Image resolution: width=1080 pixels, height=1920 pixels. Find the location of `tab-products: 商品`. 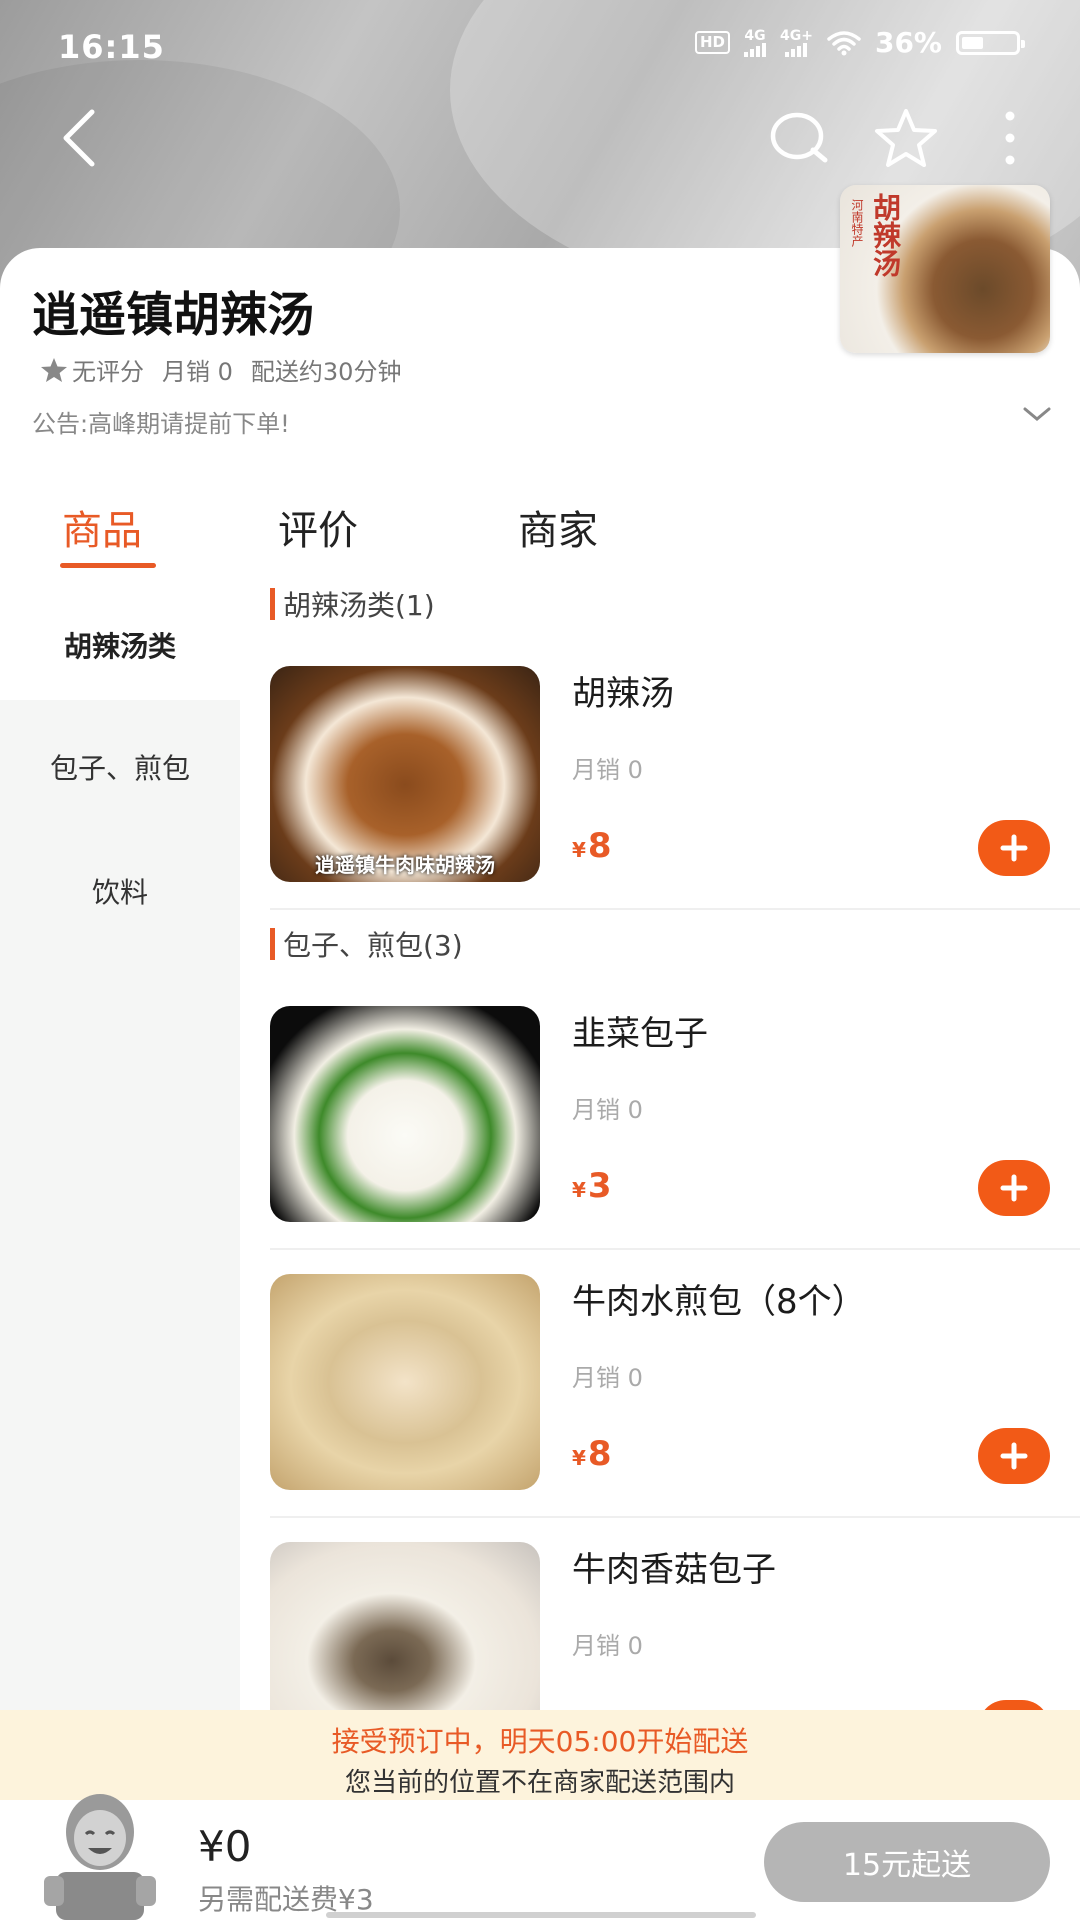

tab-products: 商品 is located at coordinates (102, 527).